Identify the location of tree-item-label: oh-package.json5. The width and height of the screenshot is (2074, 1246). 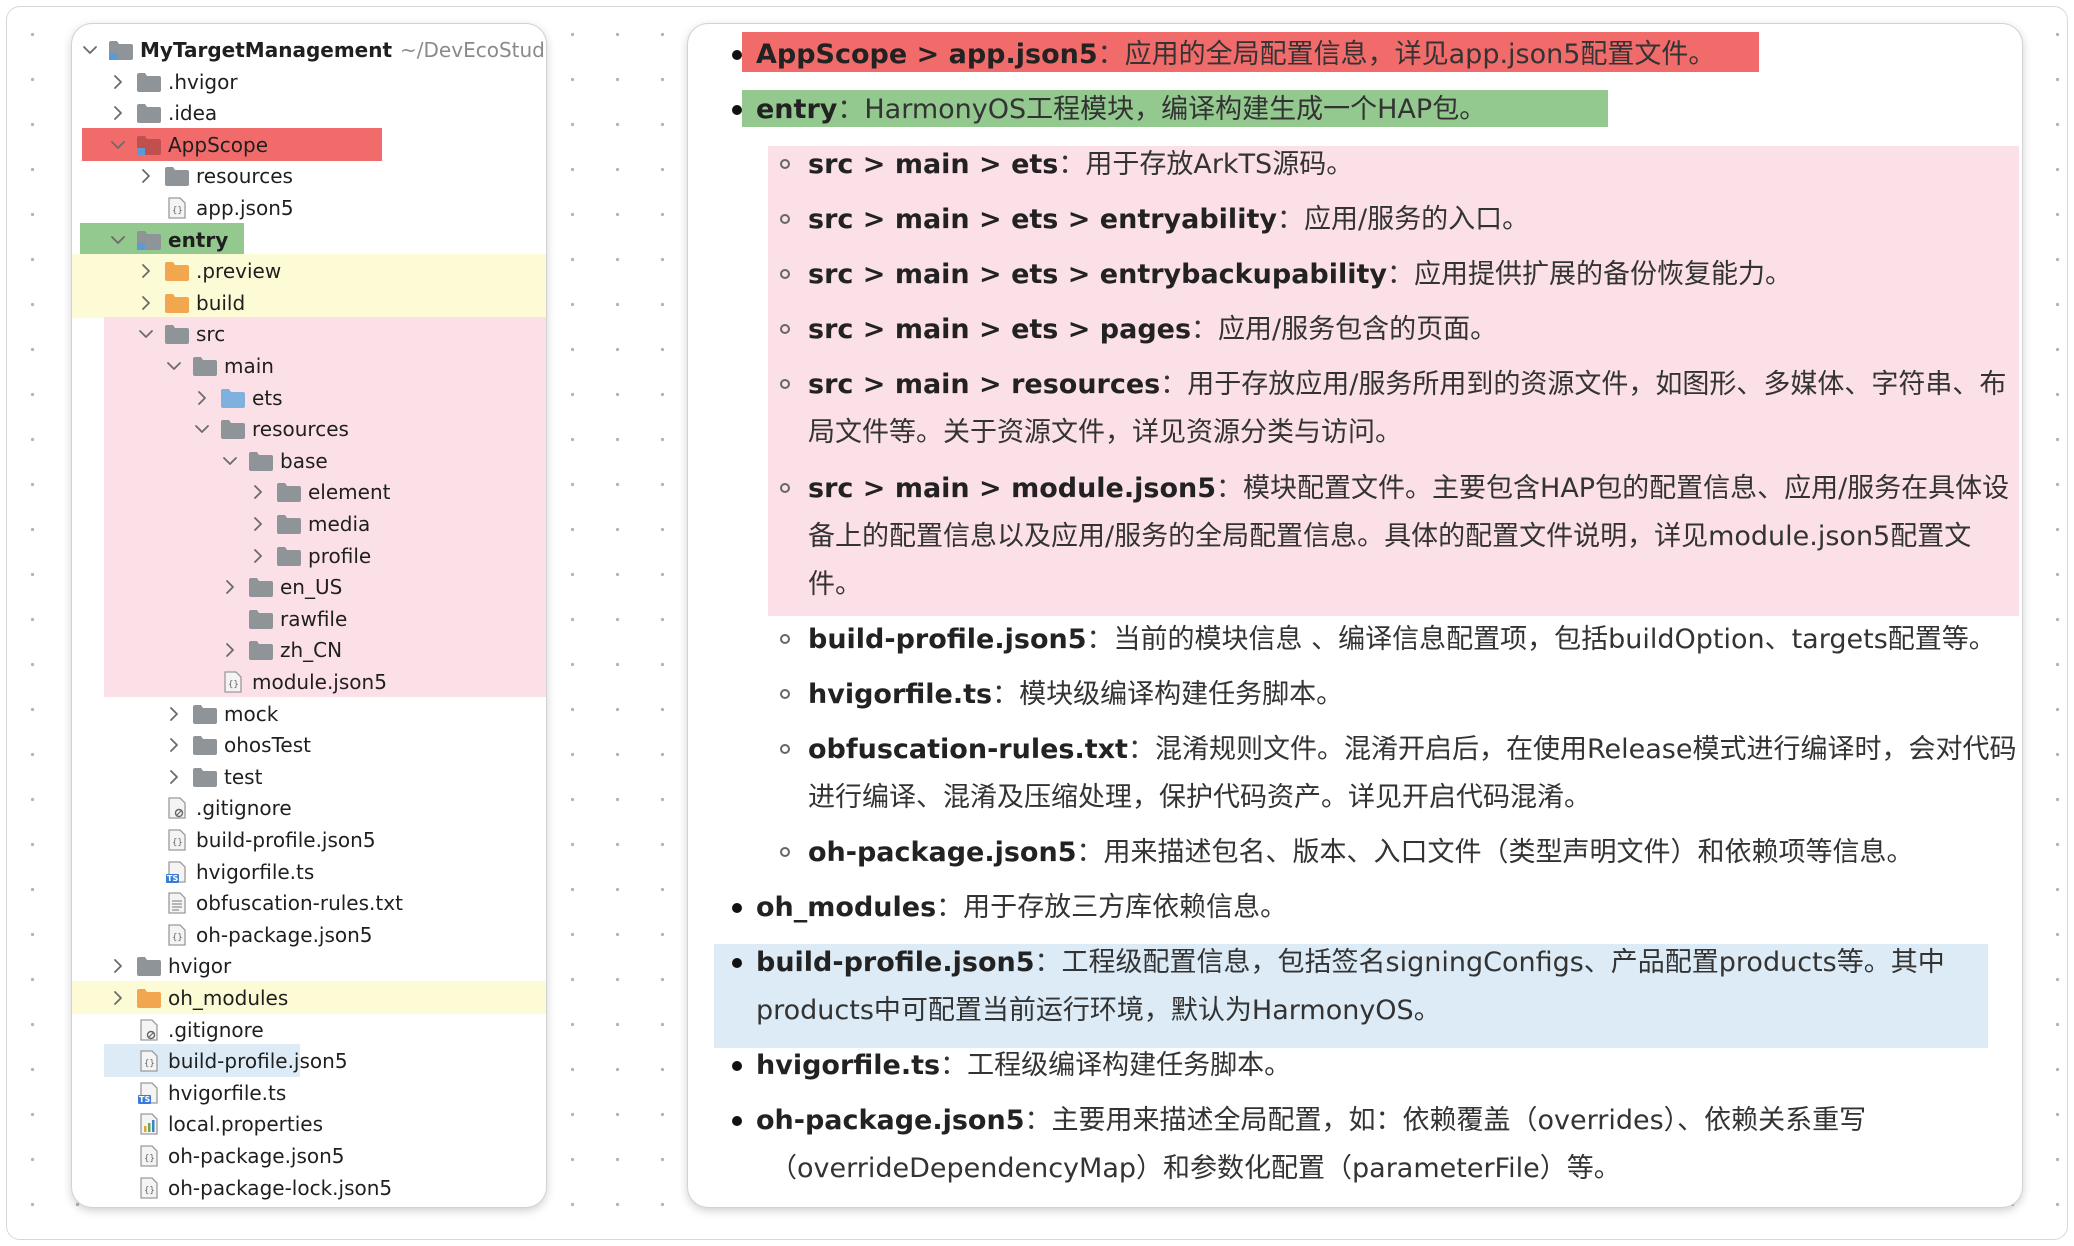
(284, 934).